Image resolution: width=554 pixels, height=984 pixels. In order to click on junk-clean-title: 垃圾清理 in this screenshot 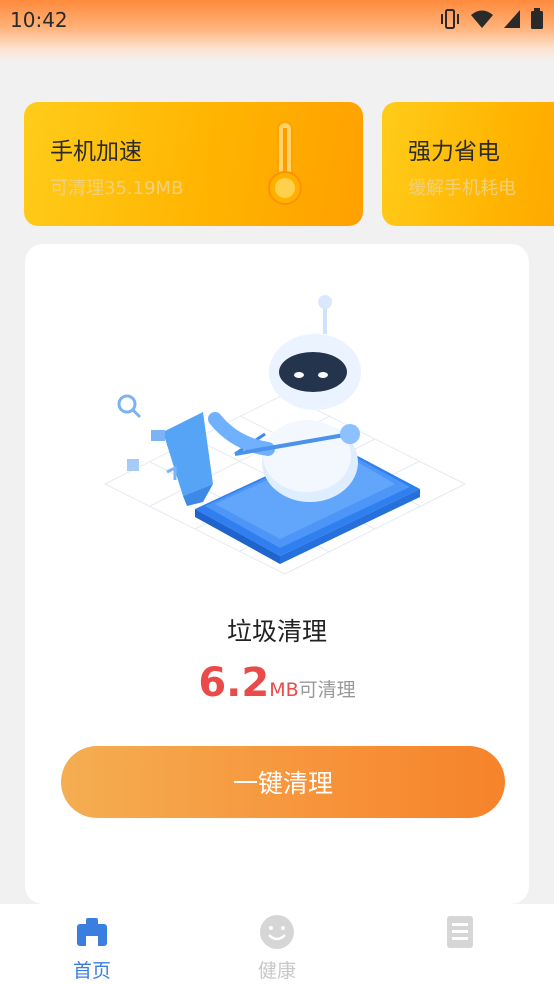, I will do `click(276, 631)`.